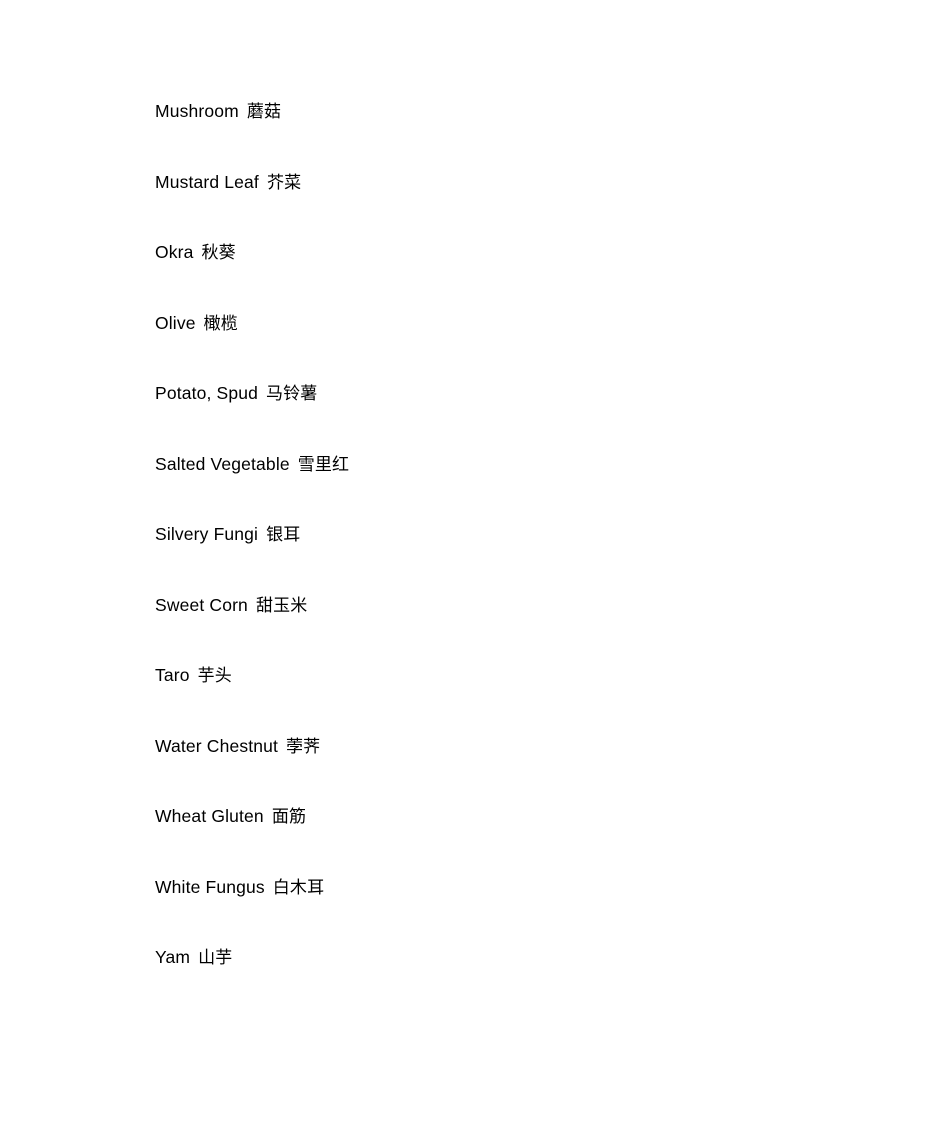 The image size is (945, 1123). I want to click on glossary-entry: Yam 山芋, so click(520, 979).